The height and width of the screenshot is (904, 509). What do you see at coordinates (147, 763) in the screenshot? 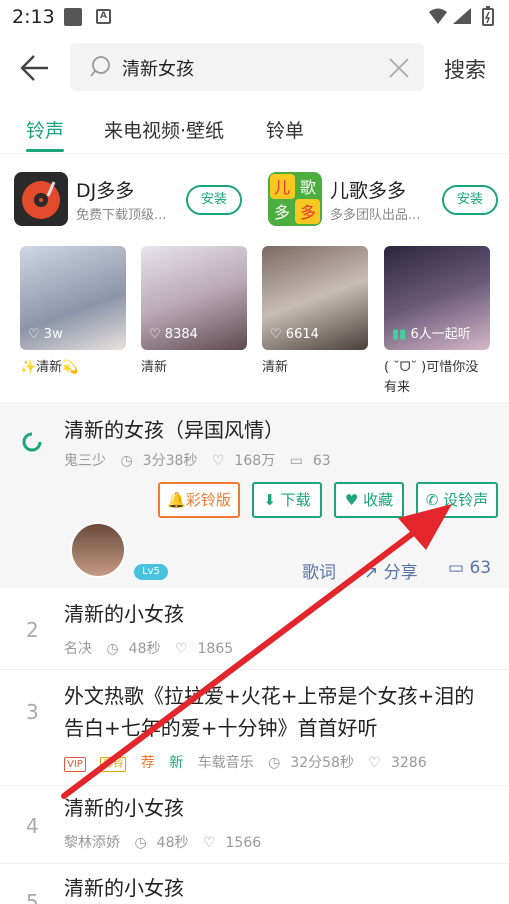
I see `recommend-badge: 荐` at bounding box center [147, 763].